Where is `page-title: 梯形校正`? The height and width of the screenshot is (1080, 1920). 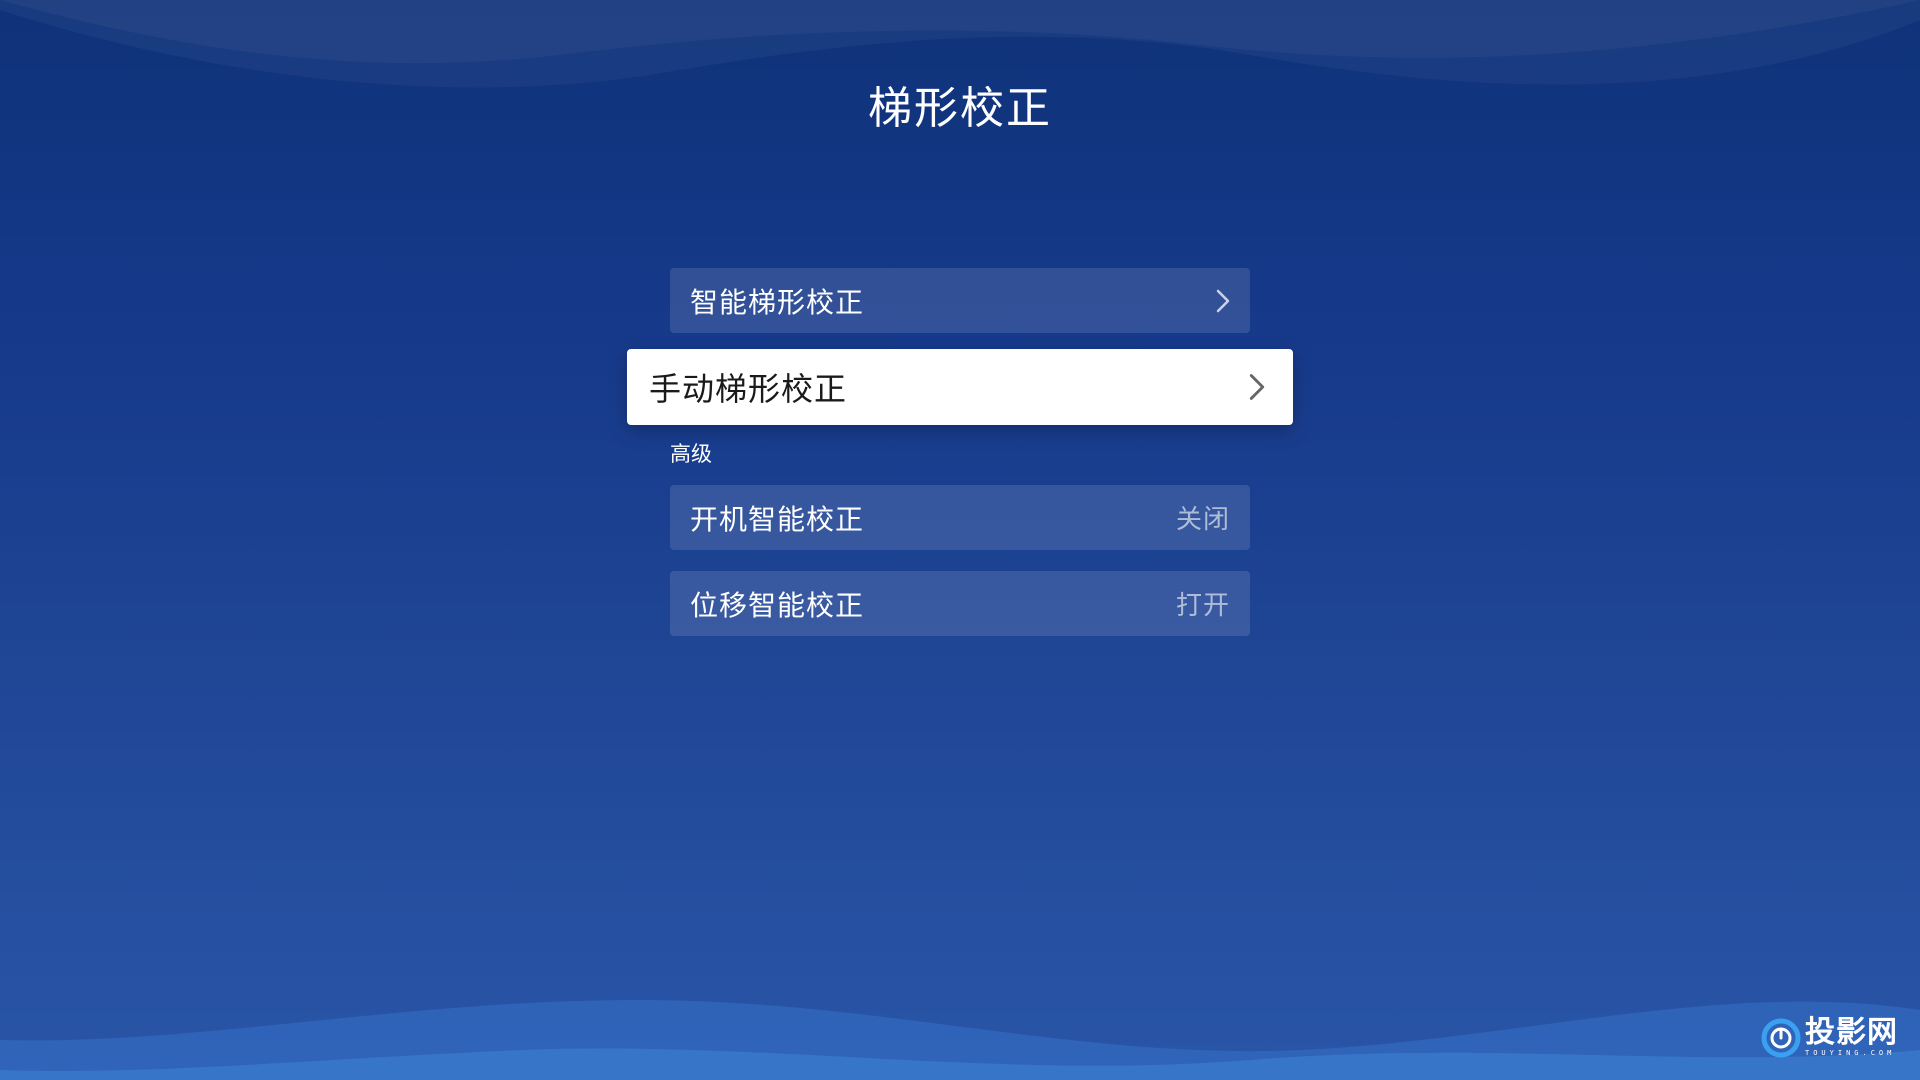 page-title: 梯形校正 is located at coordinates (960, 108).